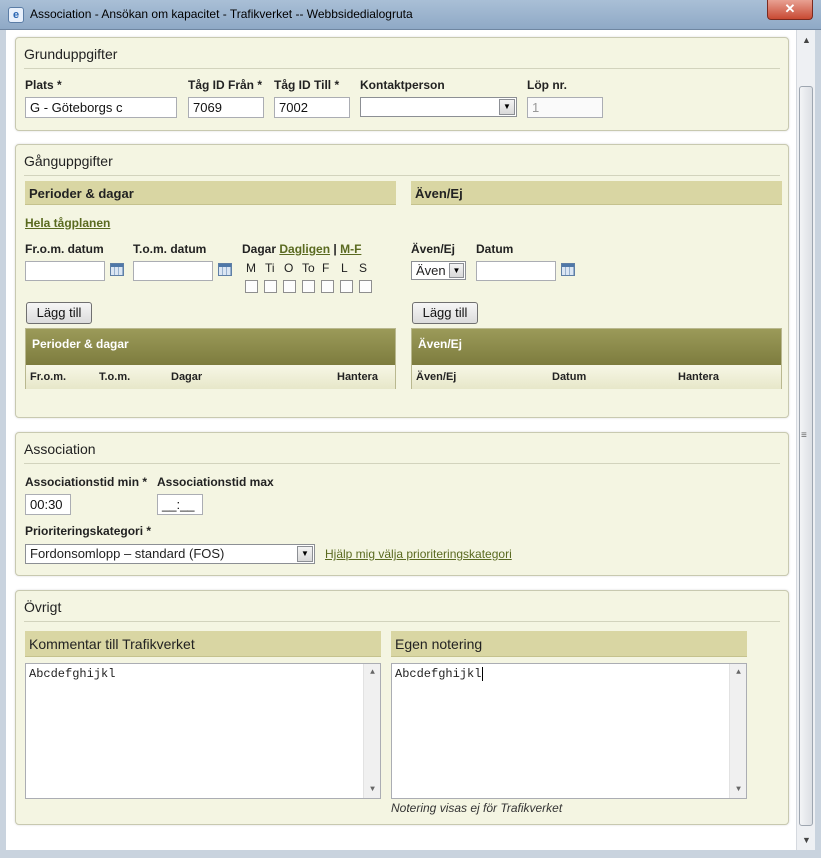 This screenshot has height=858, width=821. What do you see at coordinates (203, 644) in the screenshot?
I see `kommentar-header: Kommentar till Trafikverket` at bounding box center [203, 644].